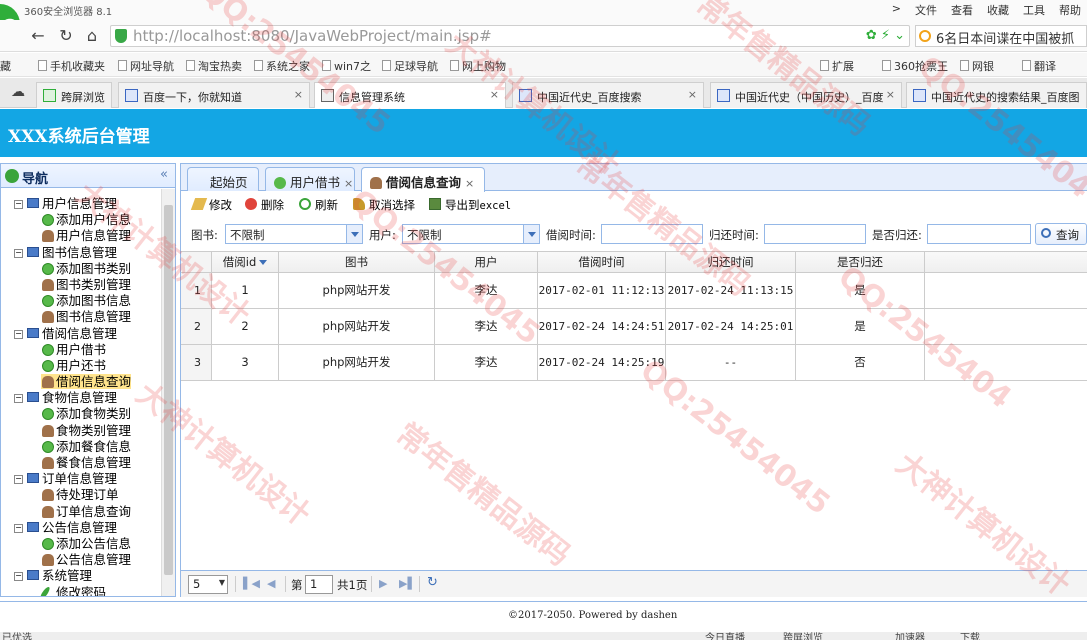 This screenshot has width=1087, height=640. I want to click on browser-tab-active: 信息管理系统 ×, so click(410, 95).